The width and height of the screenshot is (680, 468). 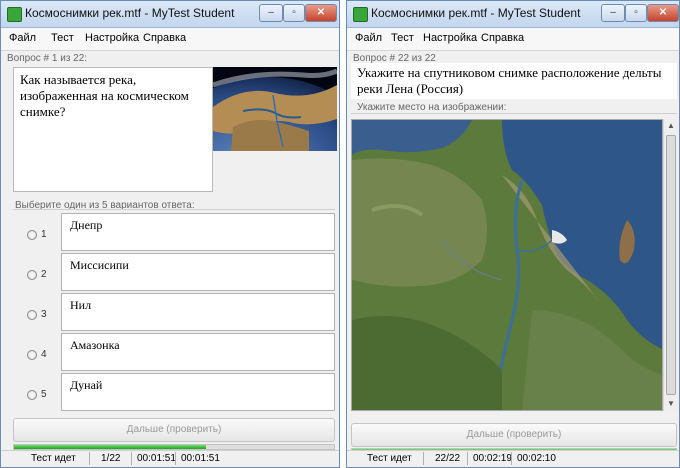 I want to click on answer-option: 3 Нил, so click(x=174, y=312).